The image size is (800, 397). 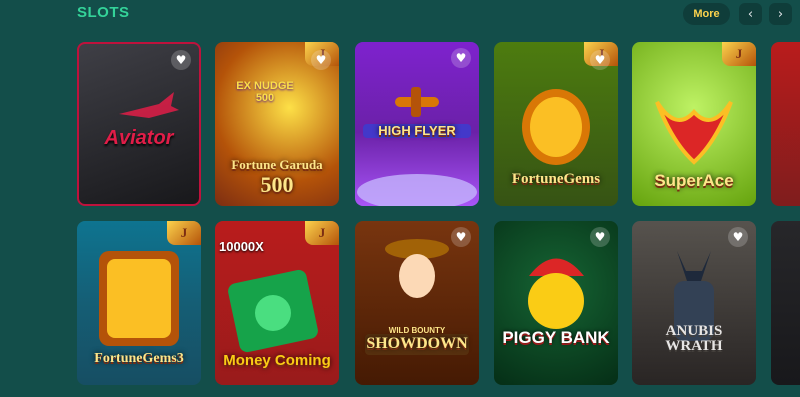 What do you see at coordinates (417, 344) in the screenshot?
I see `game-title: SHOWDOWN` at bounding box center [417, 344].